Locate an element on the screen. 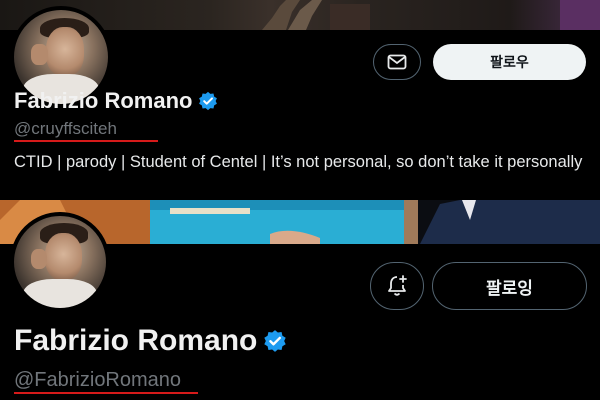  mail-icon is located at coordinates (397, 62).